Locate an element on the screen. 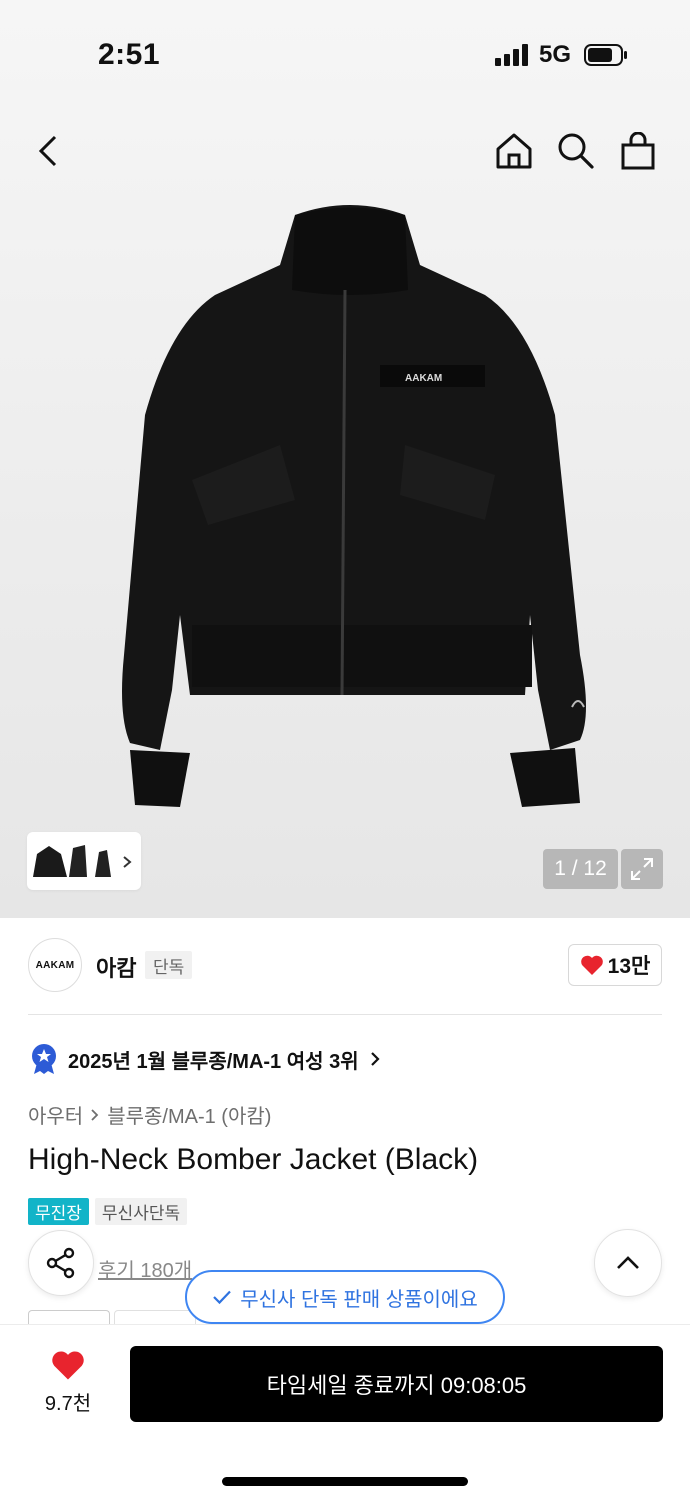 This screenshot has height=1500, width=690. back-button is located at coordinates (48, 151).